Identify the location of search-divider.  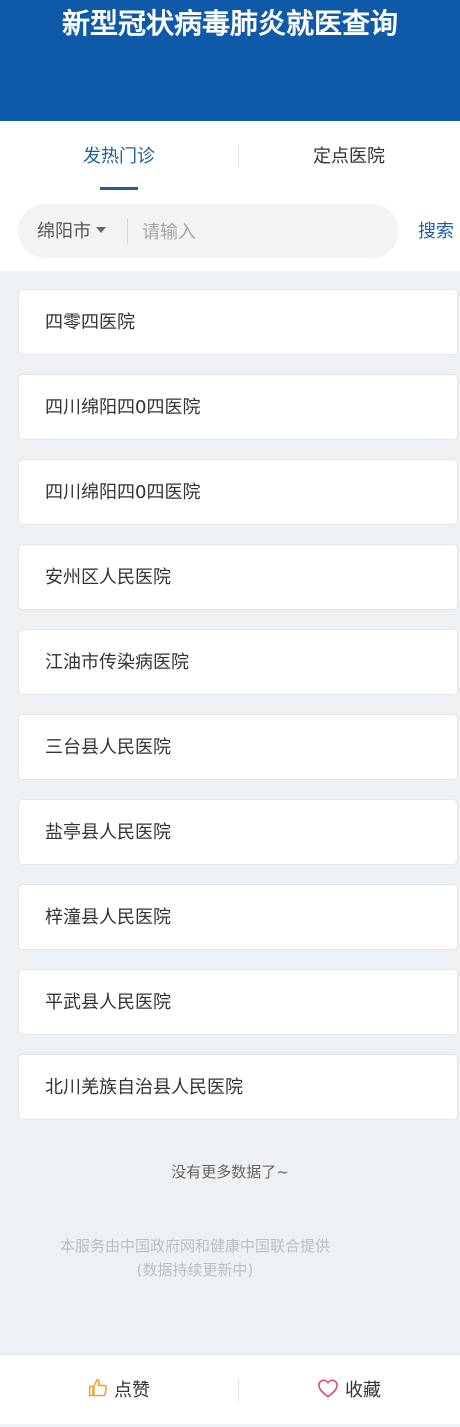
(127, 231).